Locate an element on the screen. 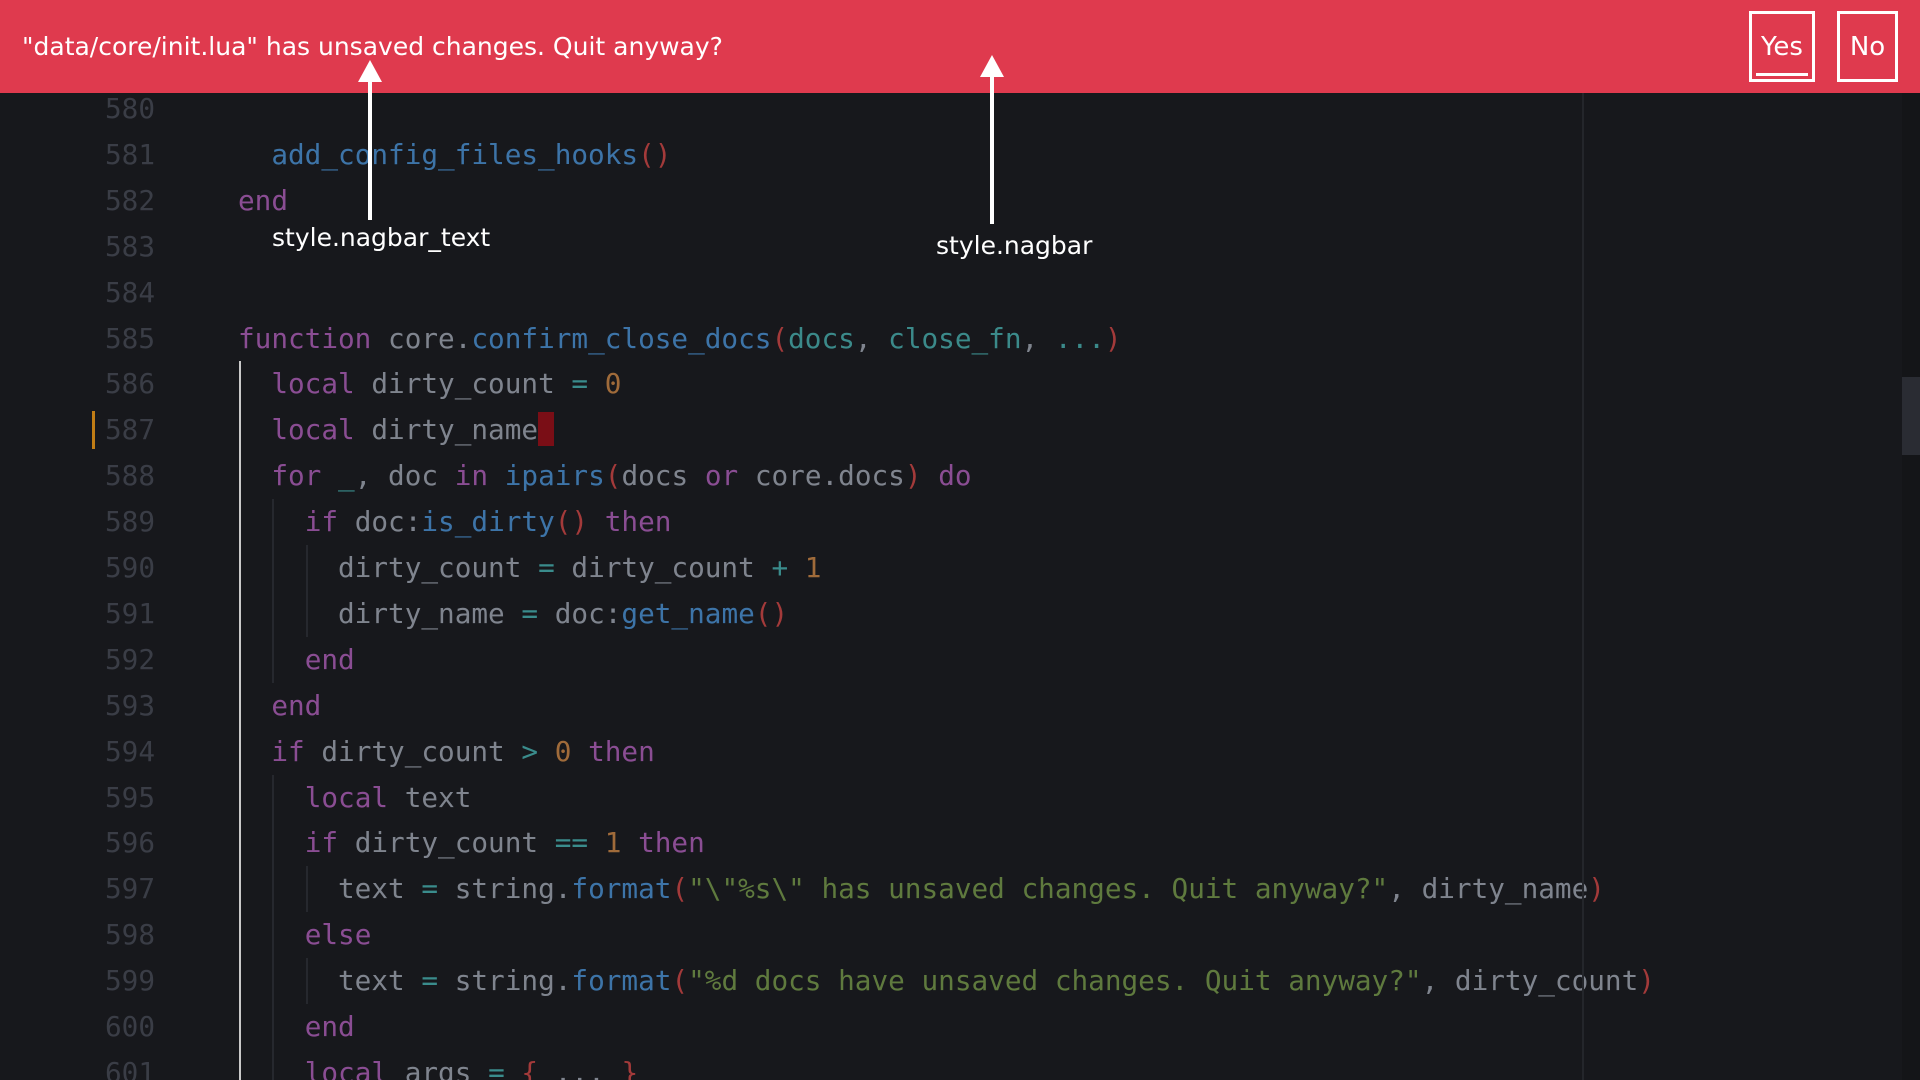 The image size is (1920, 1080). token-k: function is located at coordinates (305, 338).